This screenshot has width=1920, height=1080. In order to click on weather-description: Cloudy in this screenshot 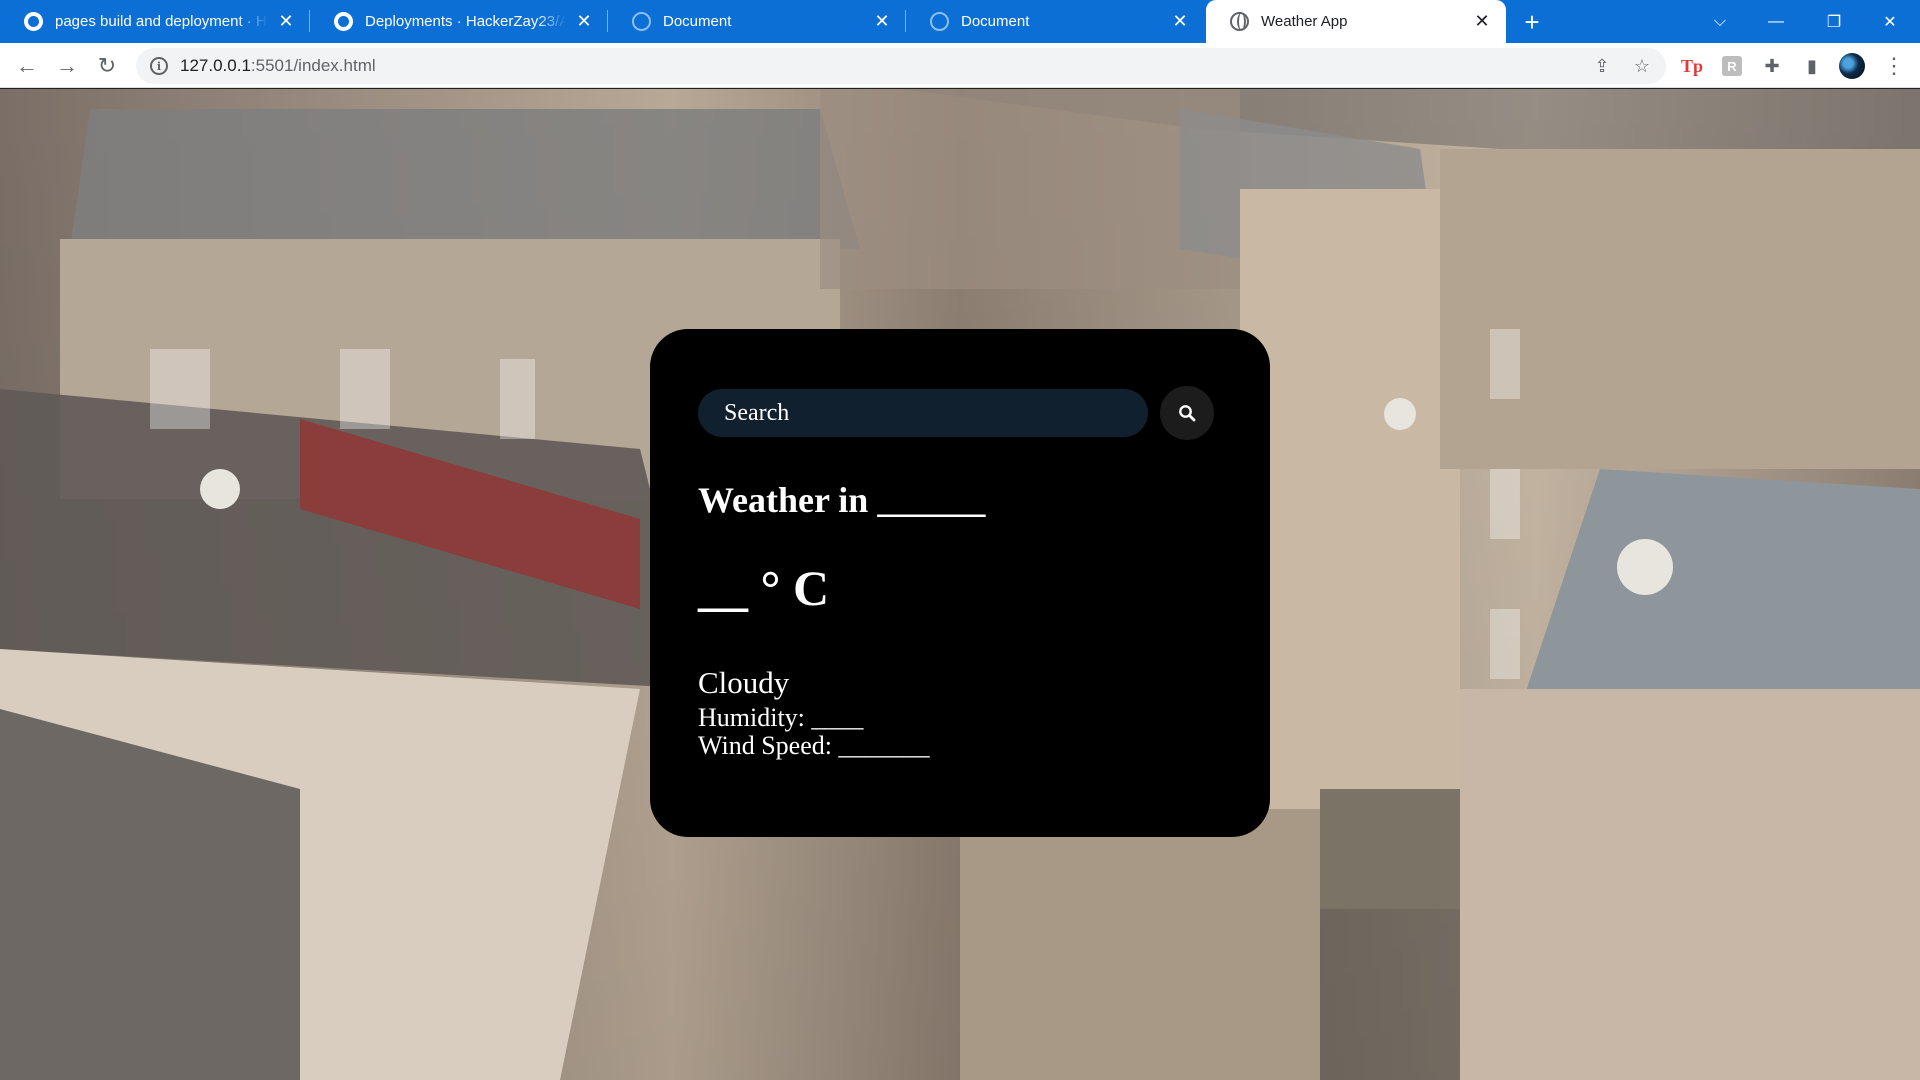, I will do `click(744, 682)`.